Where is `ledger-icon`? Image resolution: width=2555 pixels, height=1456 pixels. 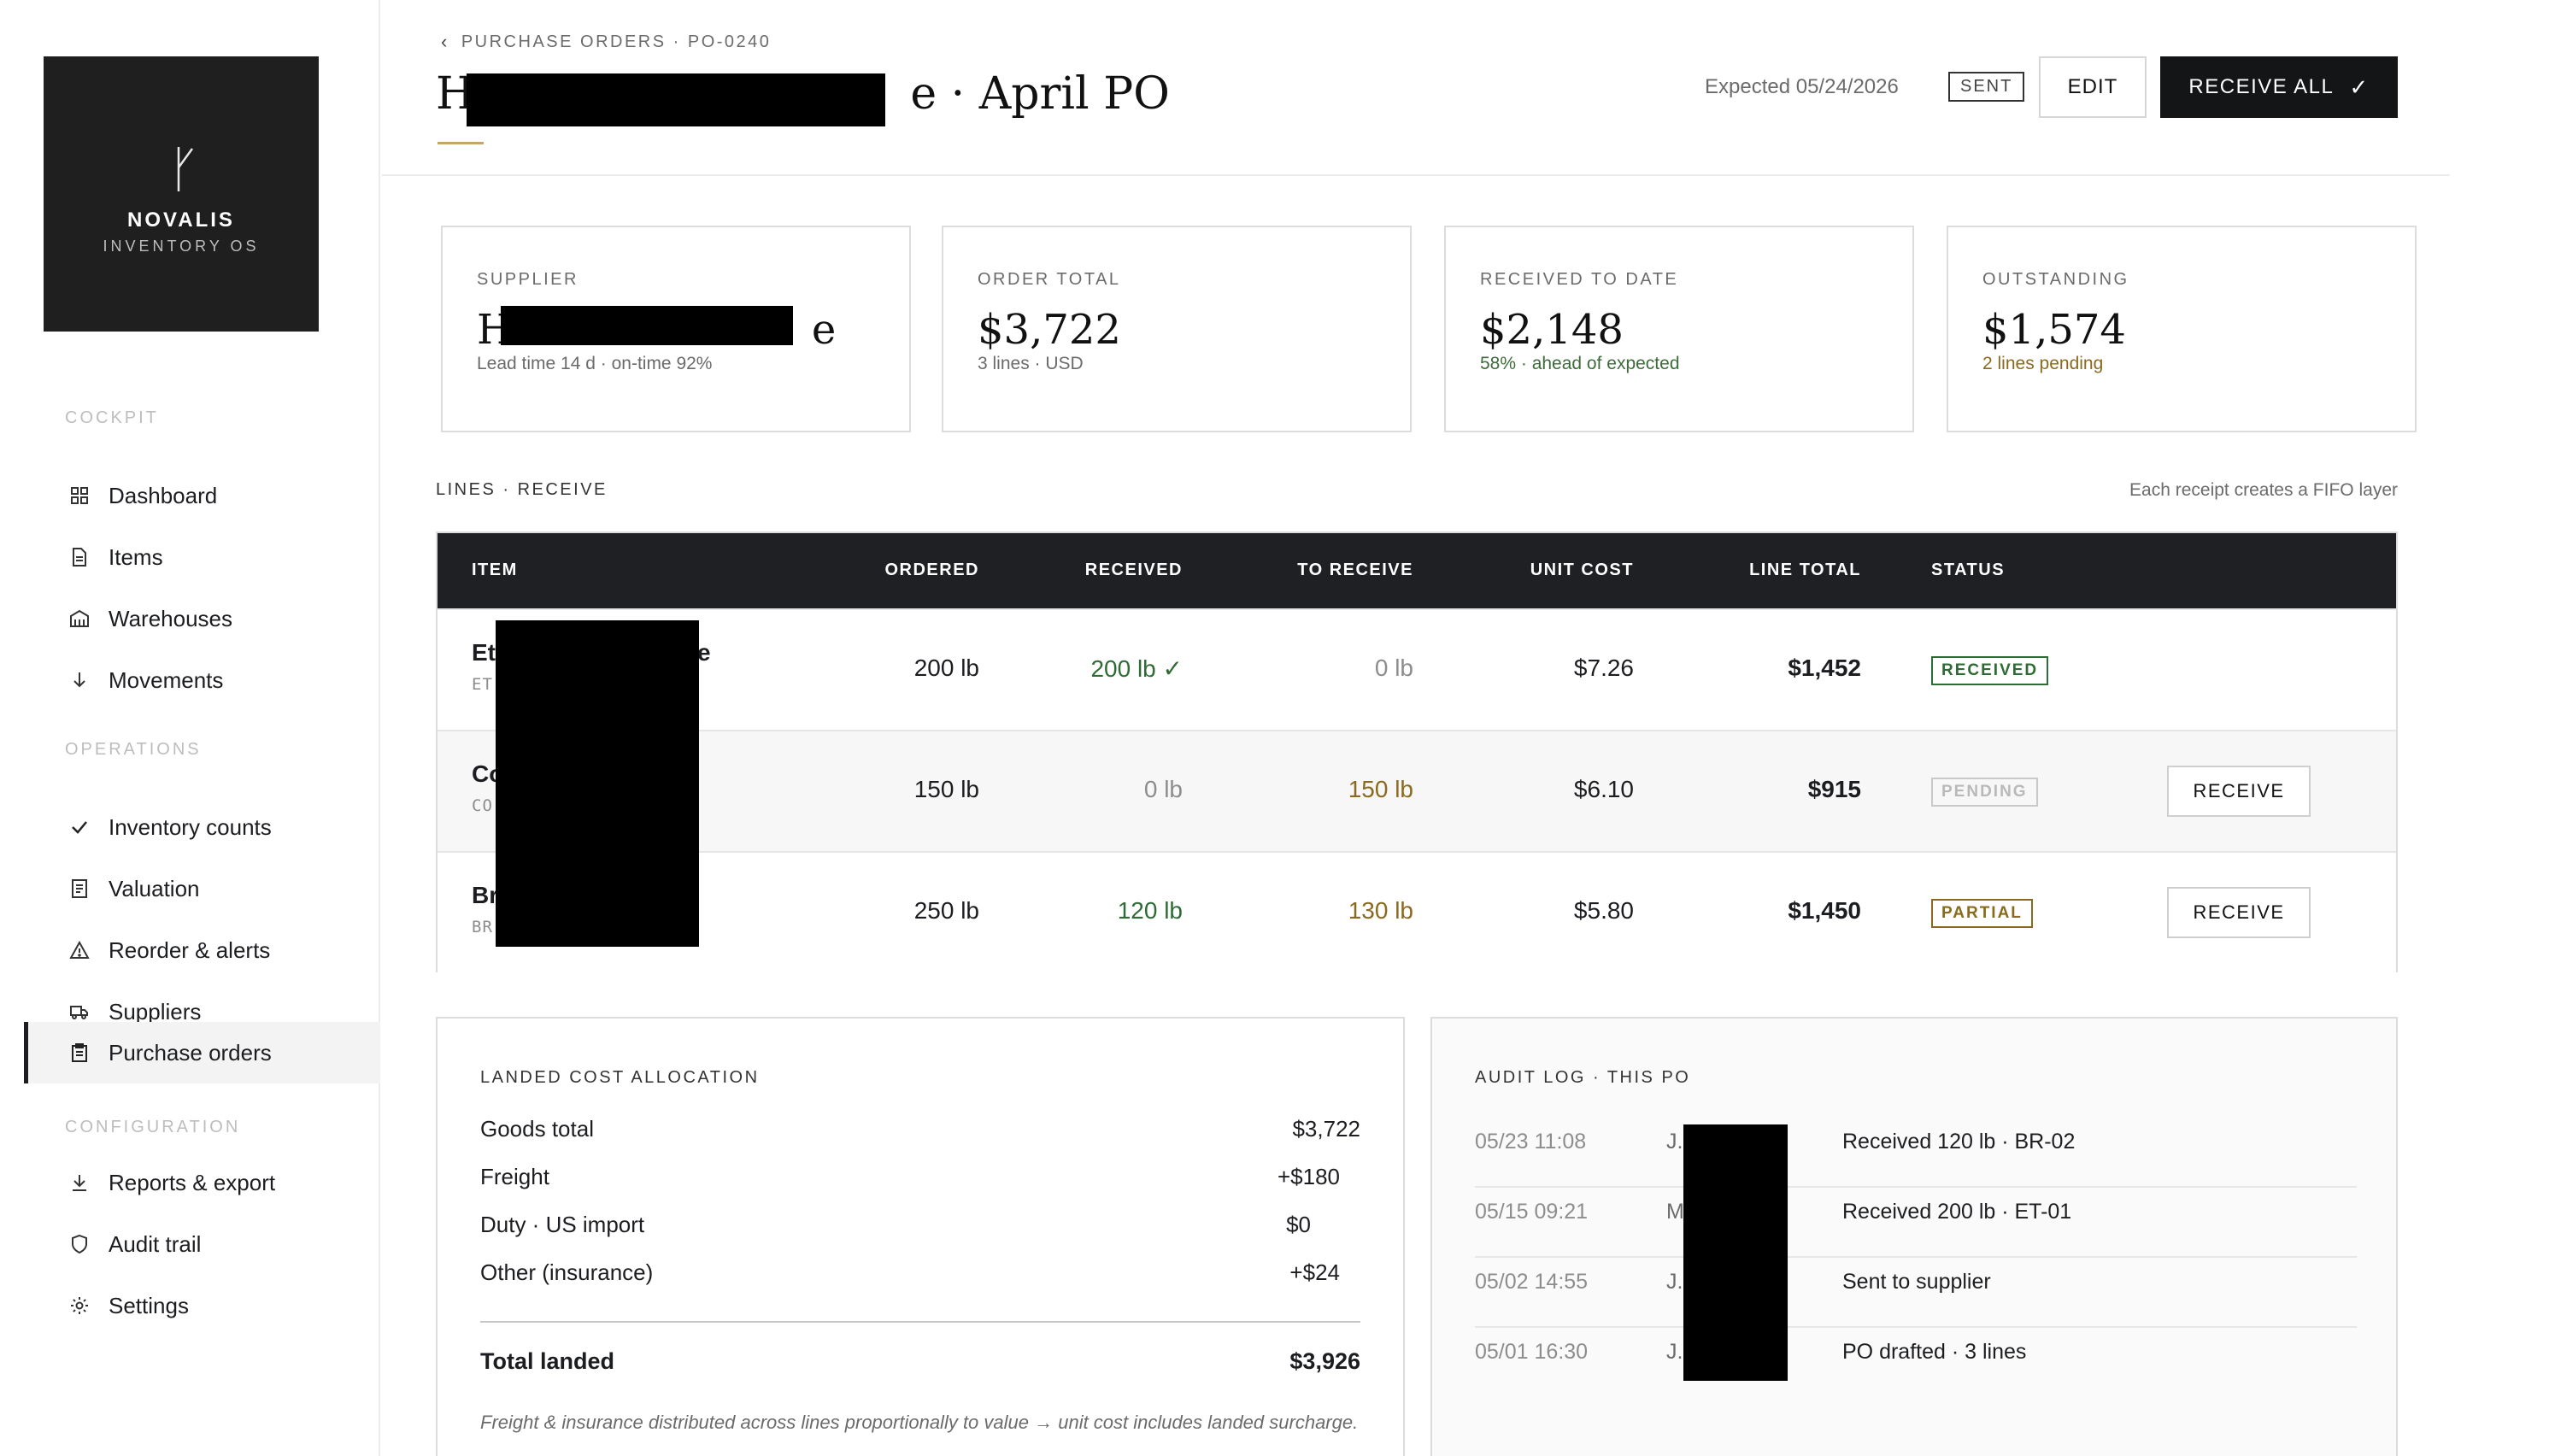 ledger-icon is located at coordinates (79, 889).